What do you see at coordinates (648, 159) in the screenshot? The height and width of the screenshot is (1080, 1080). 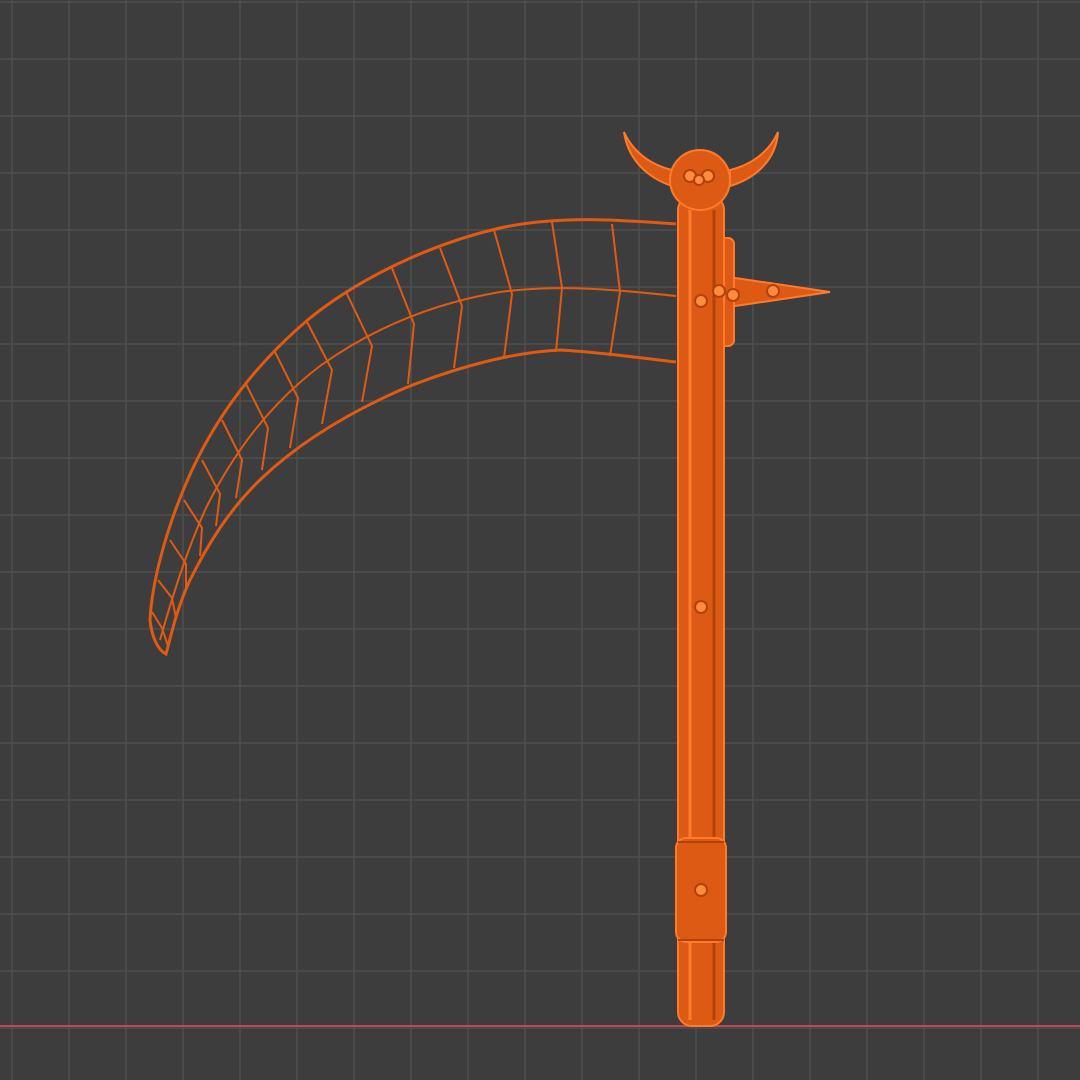 I see `left-horn` at bounding box center [648, 159].